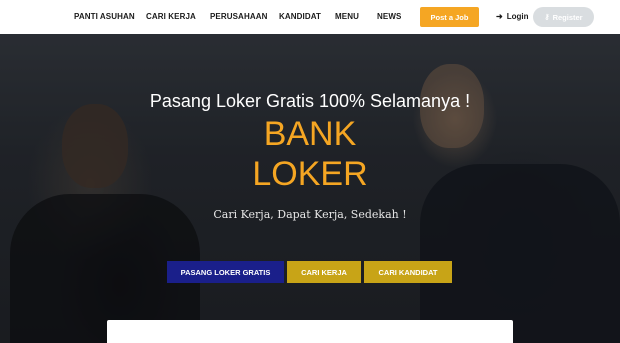  Describe the element at coordinates (104, 16) in the screenshot. I see `nav-item-panti-asuhan: PANTI ASUHAN` at that location.